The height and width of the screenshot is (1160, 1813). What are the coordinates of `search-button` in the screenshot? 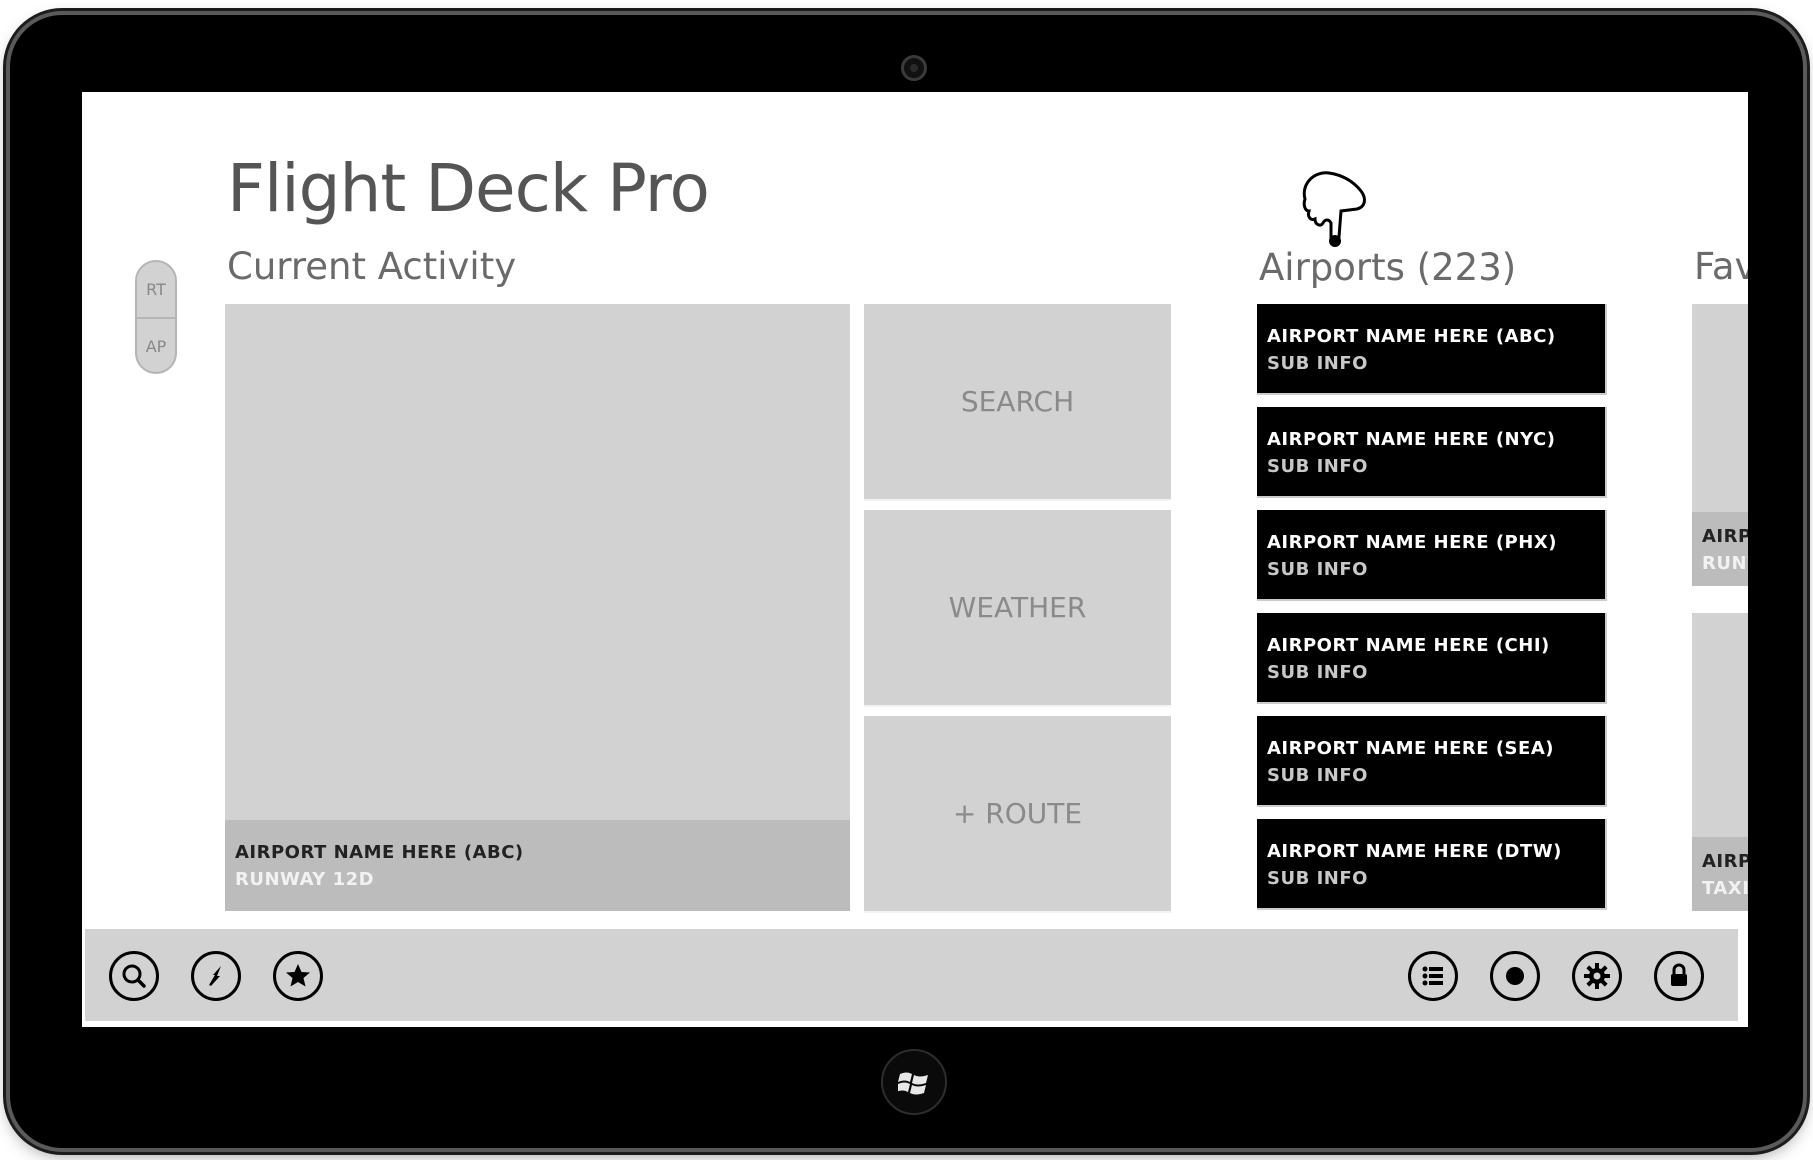 It's located at (134, 976).